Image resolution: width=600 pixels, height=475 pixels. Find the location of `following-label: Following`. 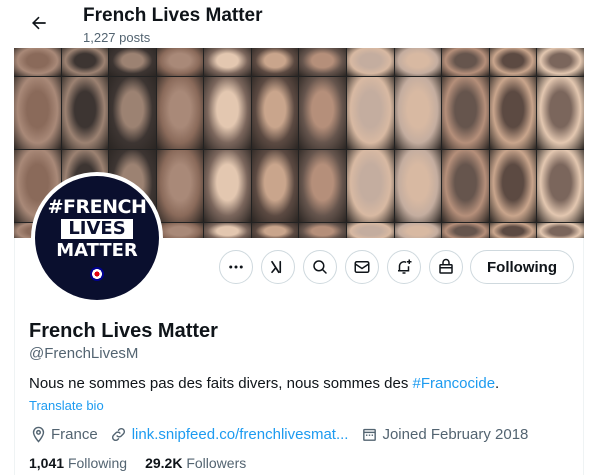

following-label: Following is located at coordinates (97, 463).